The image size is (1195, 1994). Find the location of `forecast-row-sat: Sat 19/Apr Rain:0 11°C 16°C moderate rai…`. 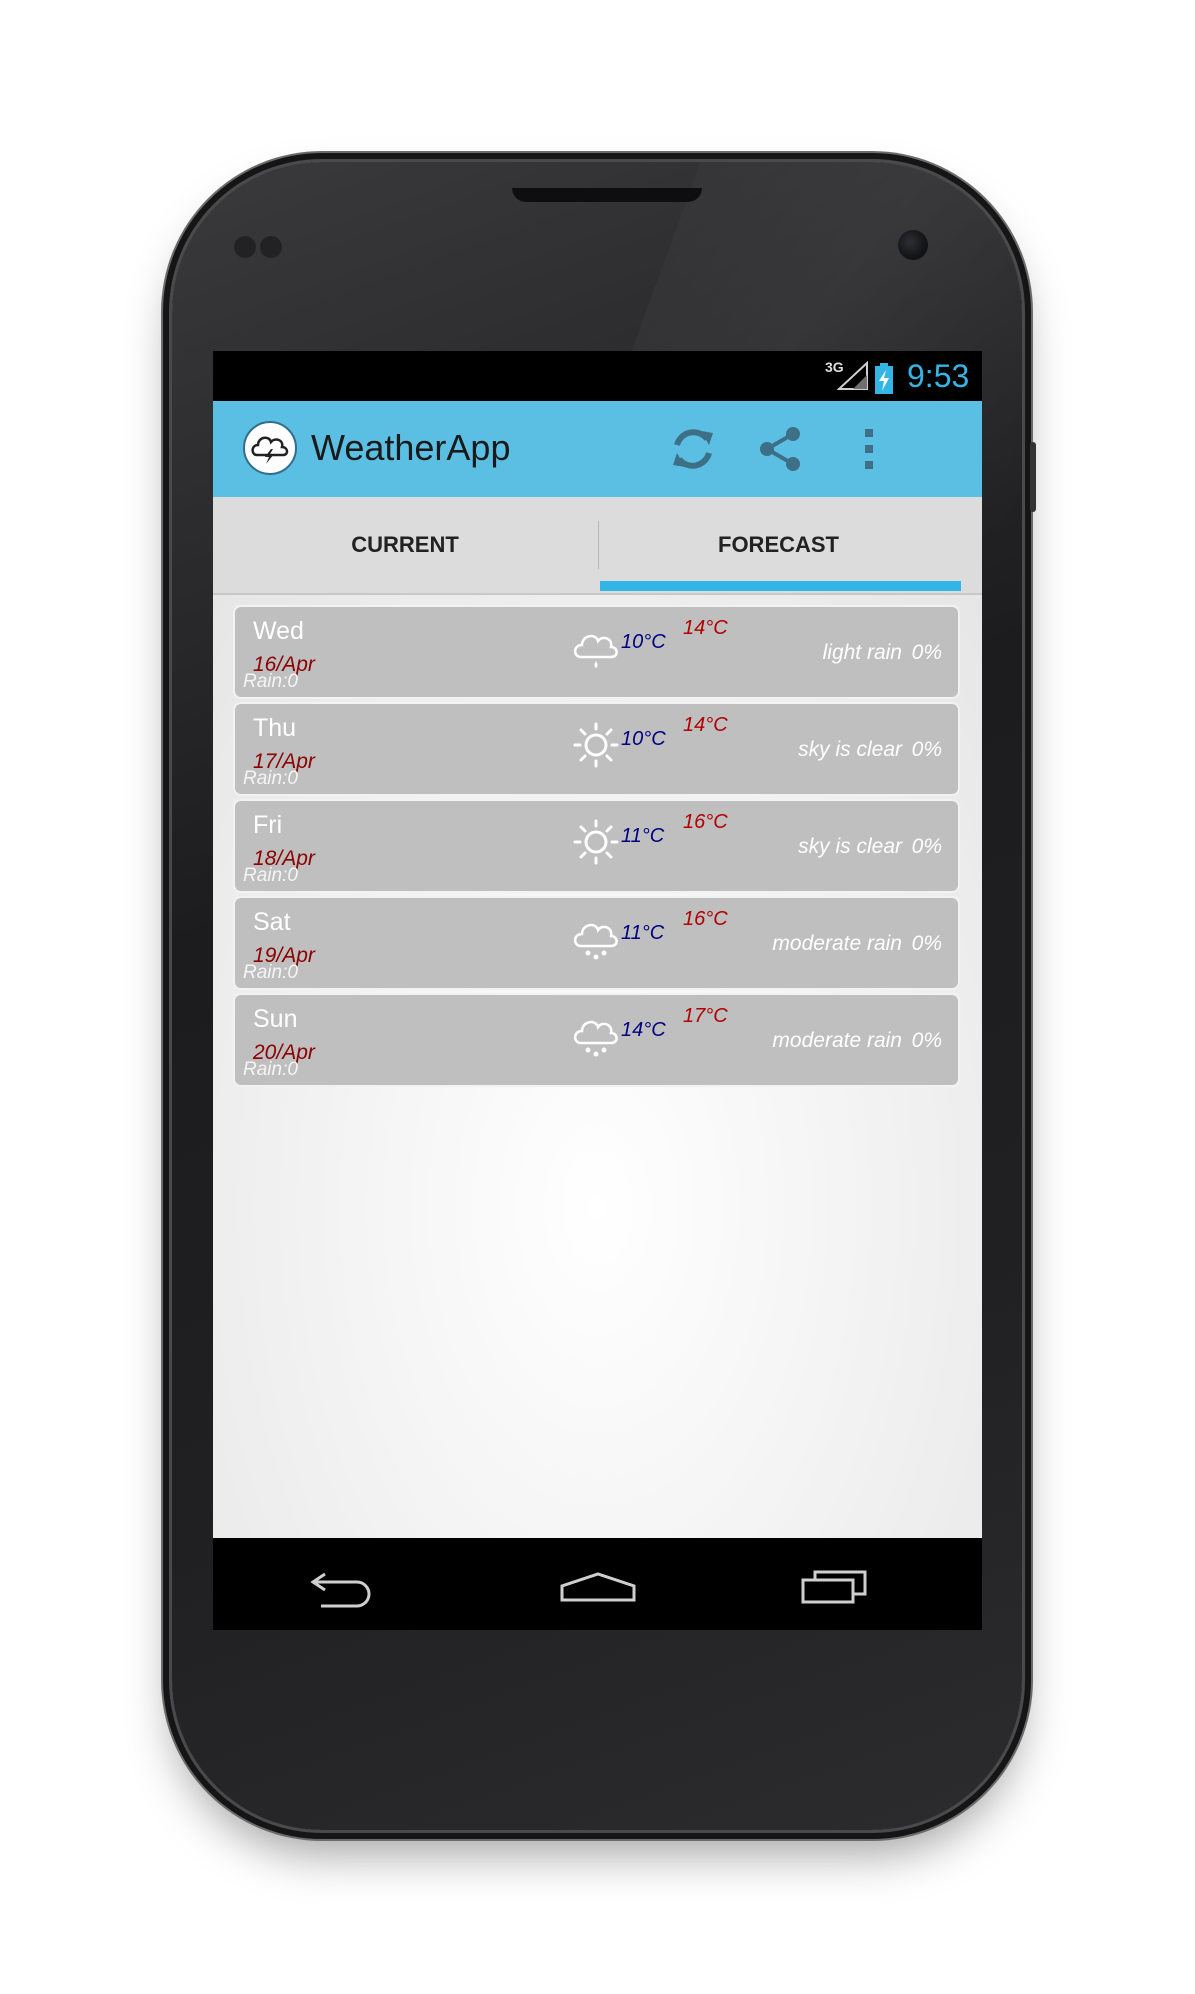

forecast-row-sat: Sat 19/Apr Rain:0 11°C 16°C moderate rai… is located at coordinates (596, 943).